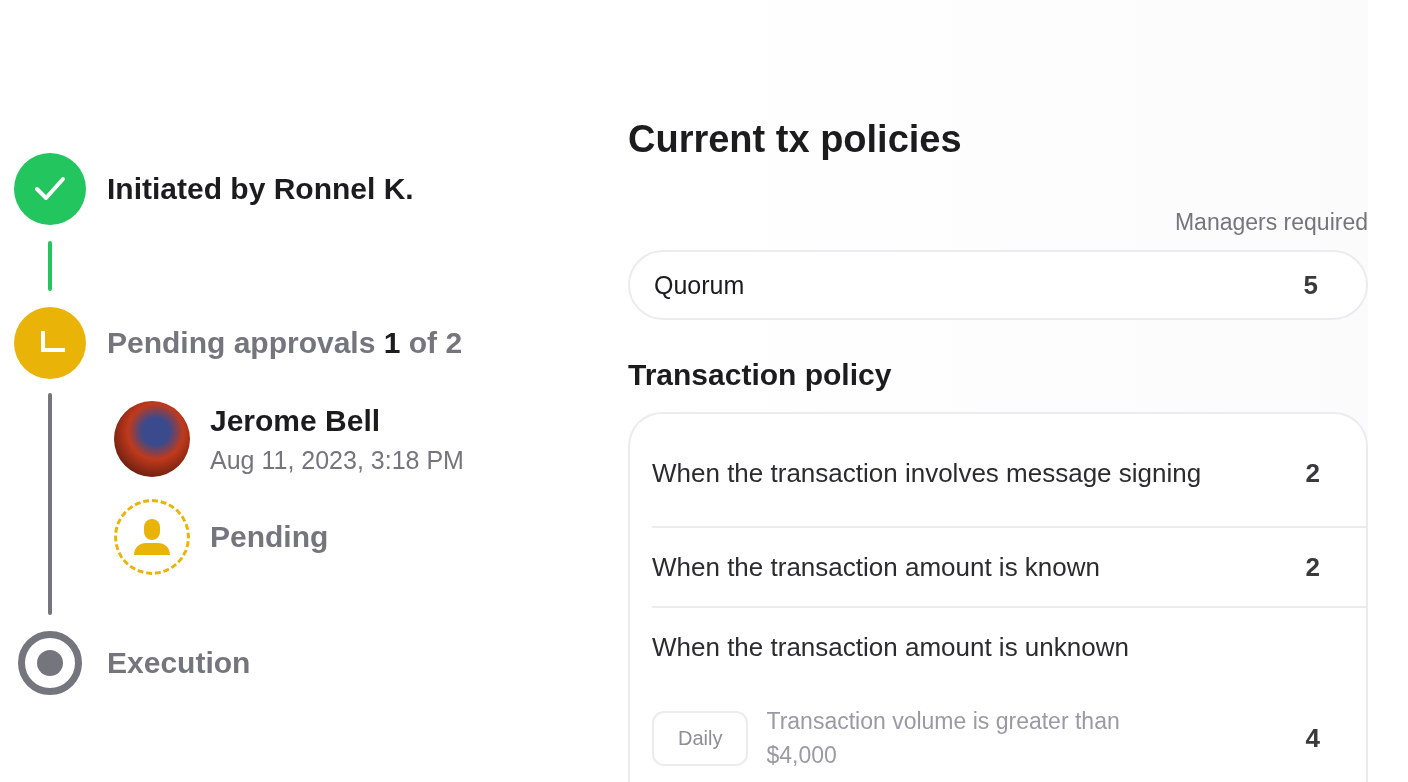 The width and height of the screenshot is (1408, 782). Describe the element at coordinates (1310, 285) in the screenshot. I see `managers-count: 5` at that location.